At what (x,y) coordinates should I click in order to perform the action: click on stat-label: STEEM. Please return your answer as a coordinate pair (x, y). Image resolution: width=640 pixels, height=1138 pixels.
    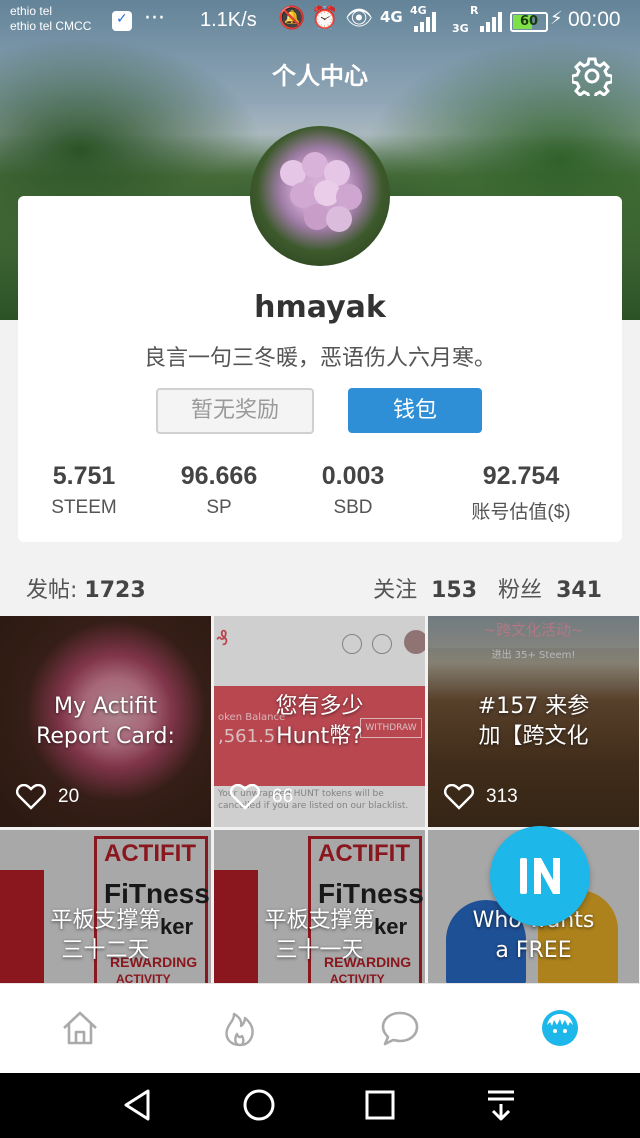
    Looking at the image, I should click on (84, 507).